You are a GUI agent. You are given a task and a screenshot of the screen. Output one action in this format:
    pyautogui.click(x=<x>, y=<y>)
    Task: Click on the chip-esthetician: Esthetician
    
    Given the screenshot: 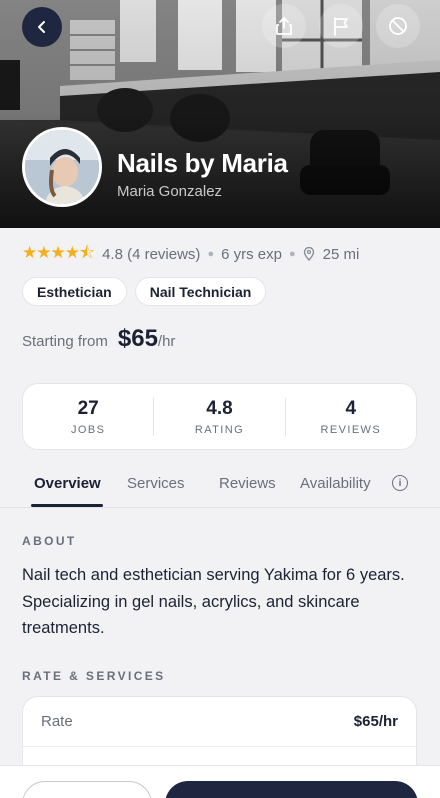 What is the action you would take?
    pyautogui.click(x=74, y=291)
    